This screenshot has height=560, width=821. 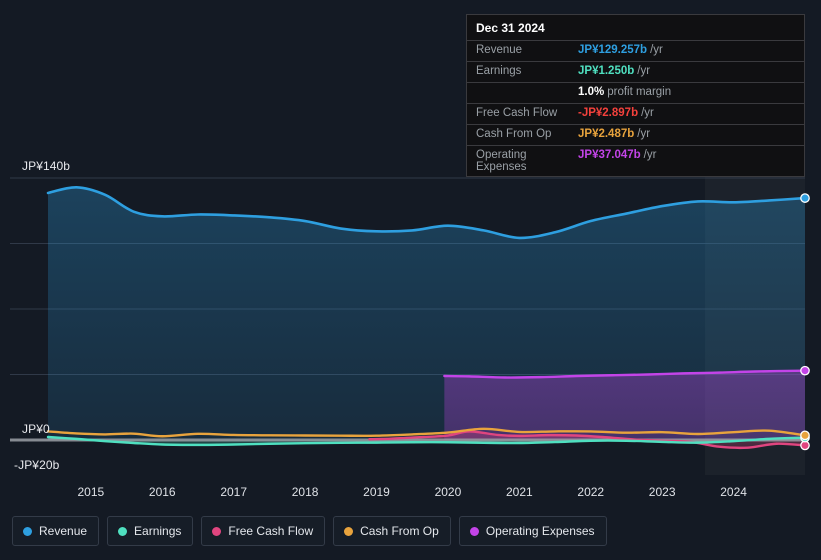 I want to click on x-axis-label-2019: 2019, so click(x=376, y=492).